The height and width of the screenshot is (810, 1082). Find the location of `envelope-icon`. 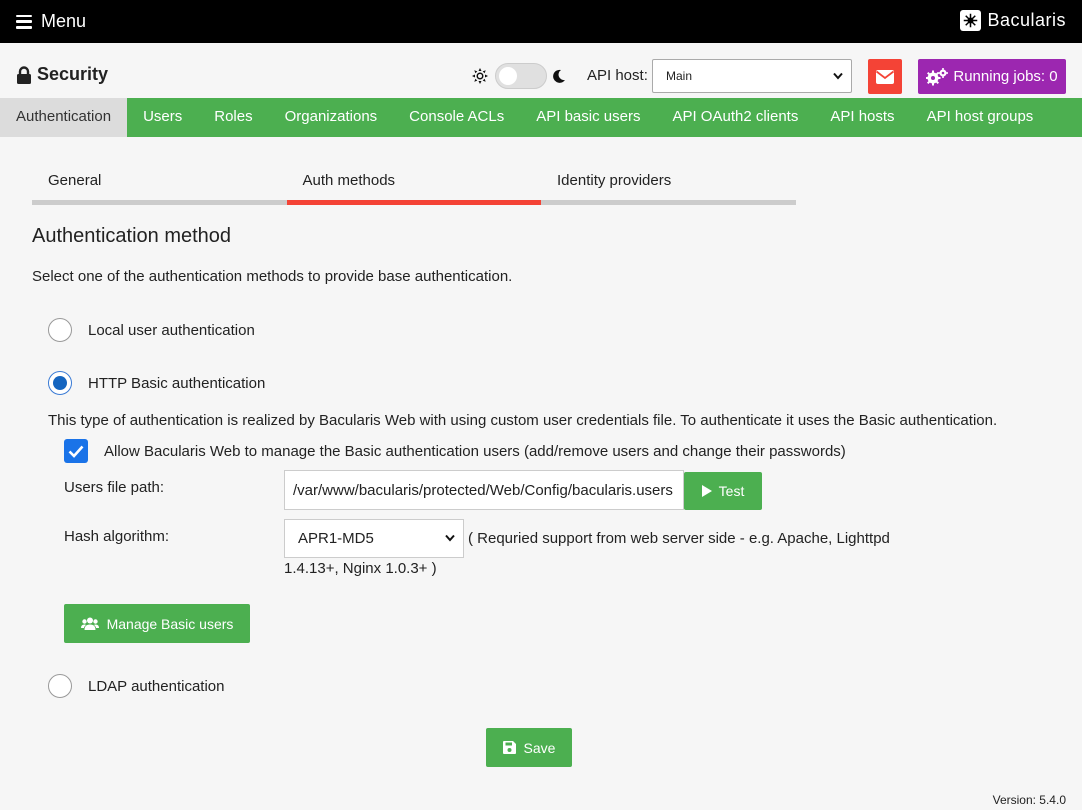

envelope-icon is located at coordinates (885, 76).